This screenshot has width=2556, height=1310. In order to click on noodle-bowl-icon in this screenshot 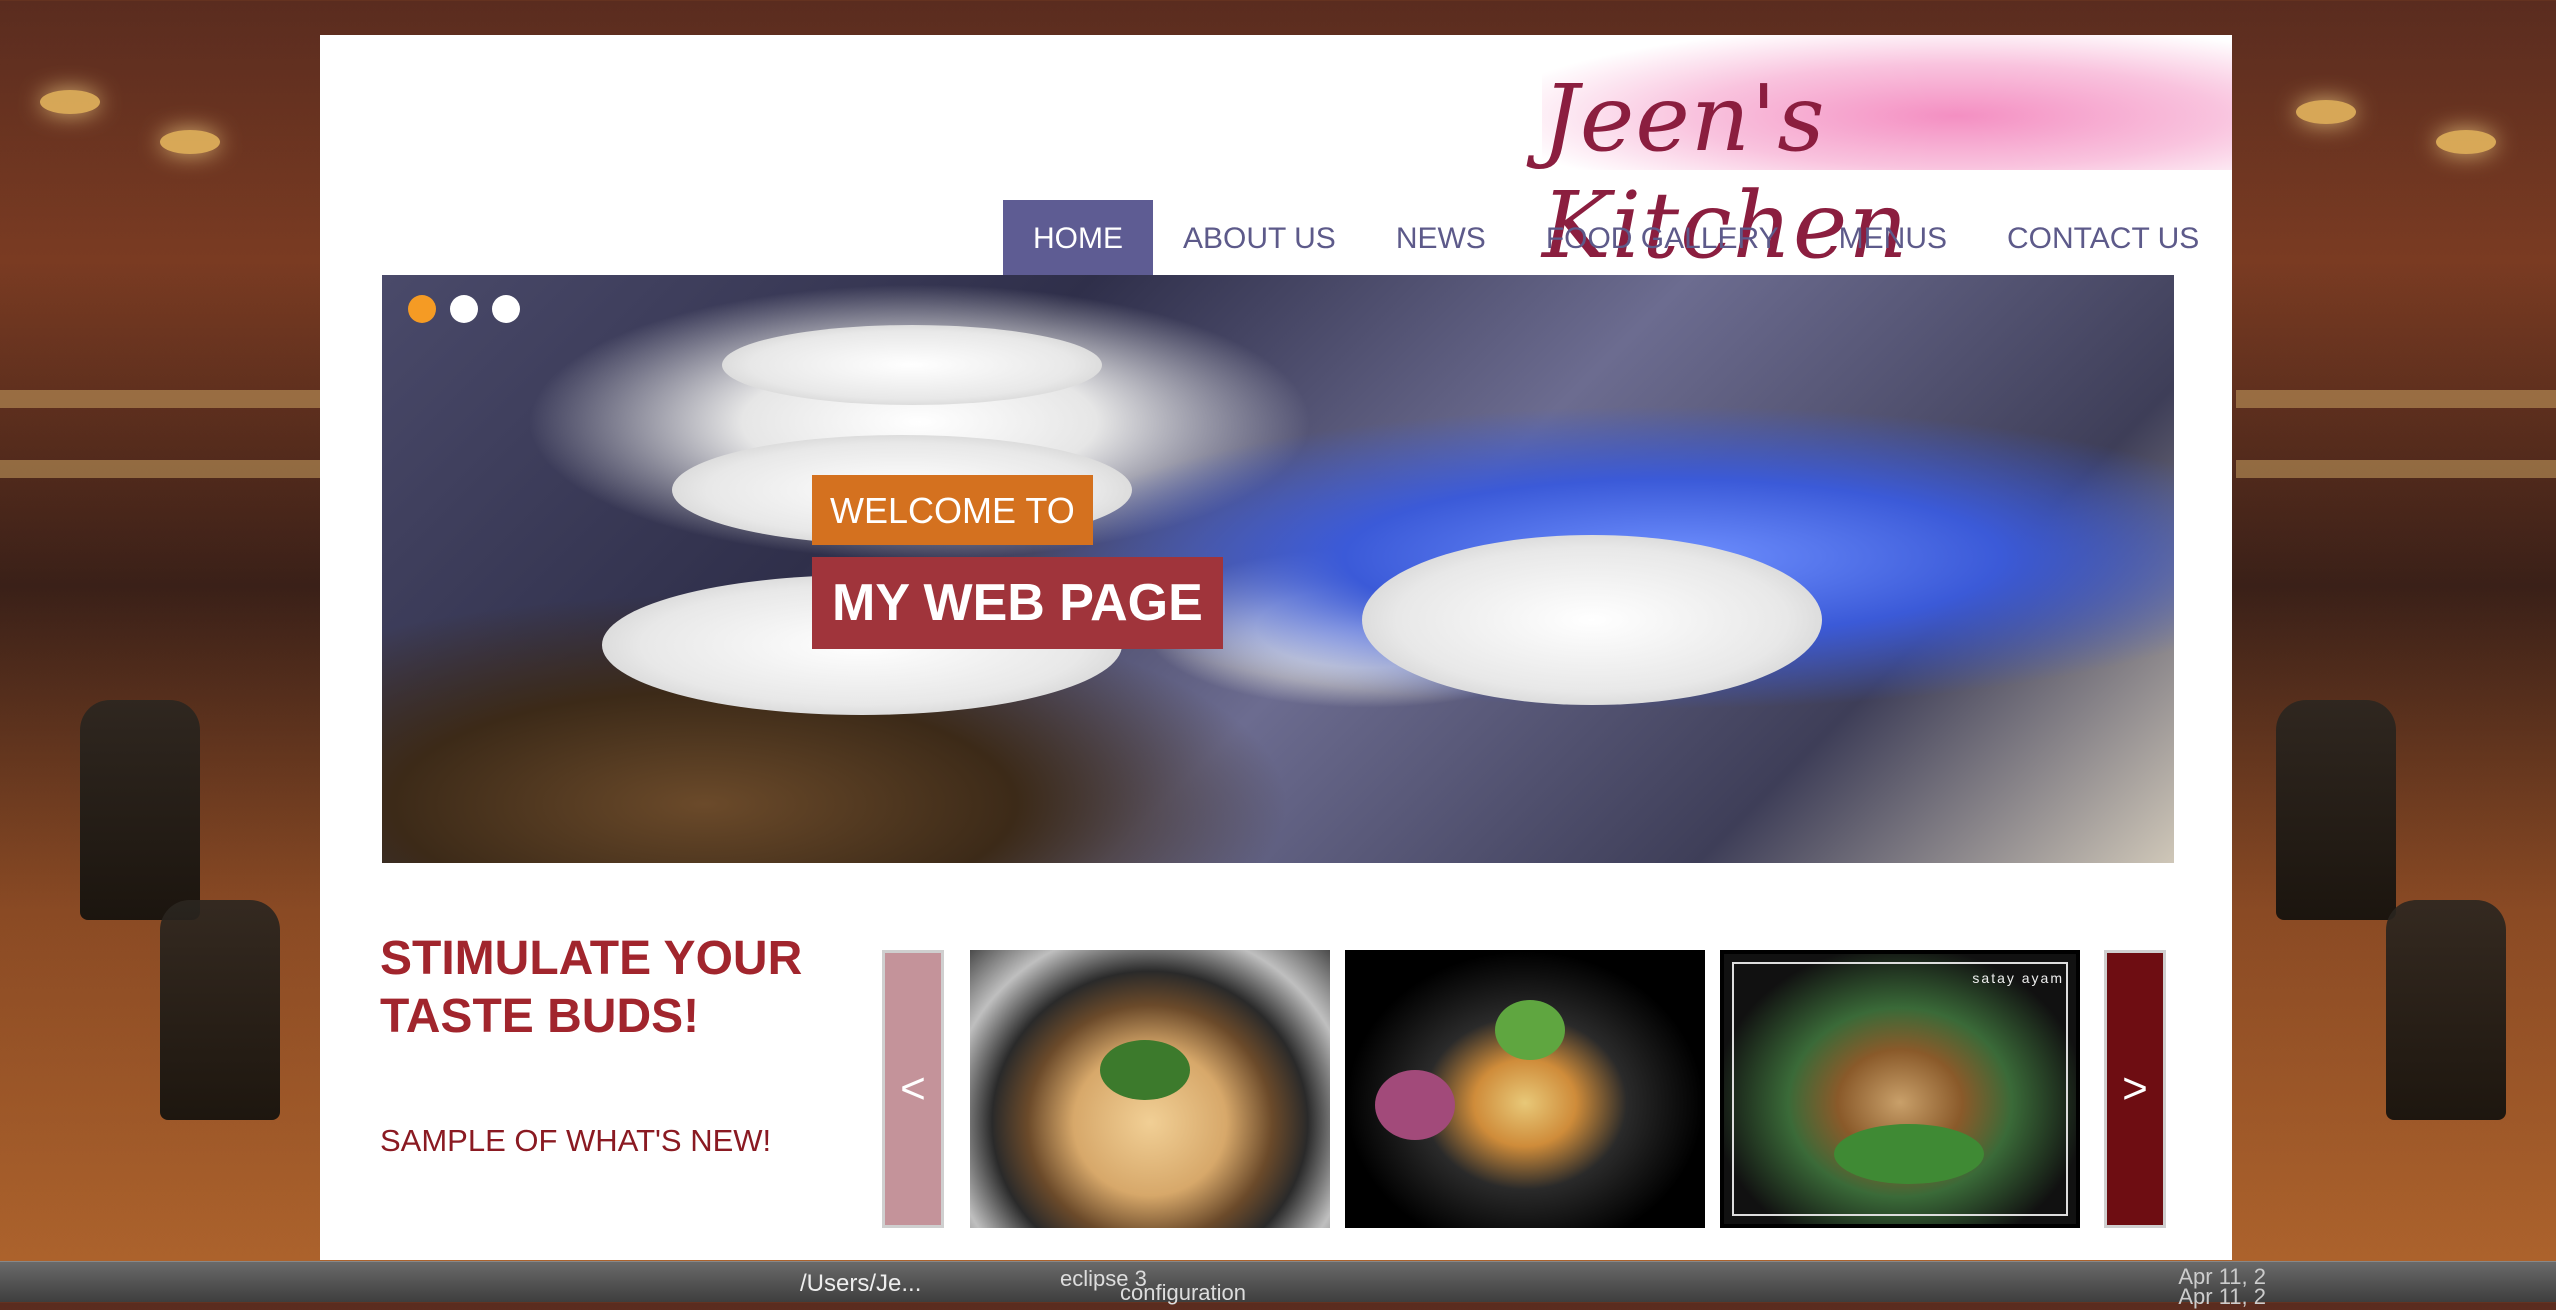, I will do `click(1530, 1030)`.